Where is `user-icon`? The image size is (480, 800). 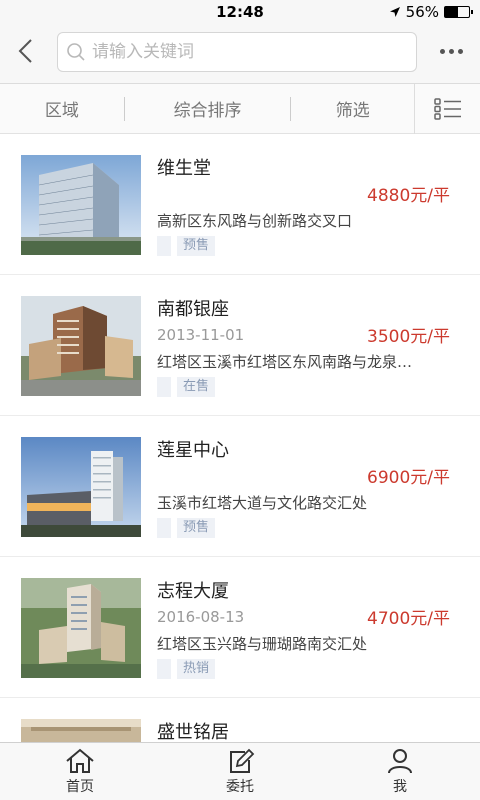
user-icon is located at coordinates (400, 761).